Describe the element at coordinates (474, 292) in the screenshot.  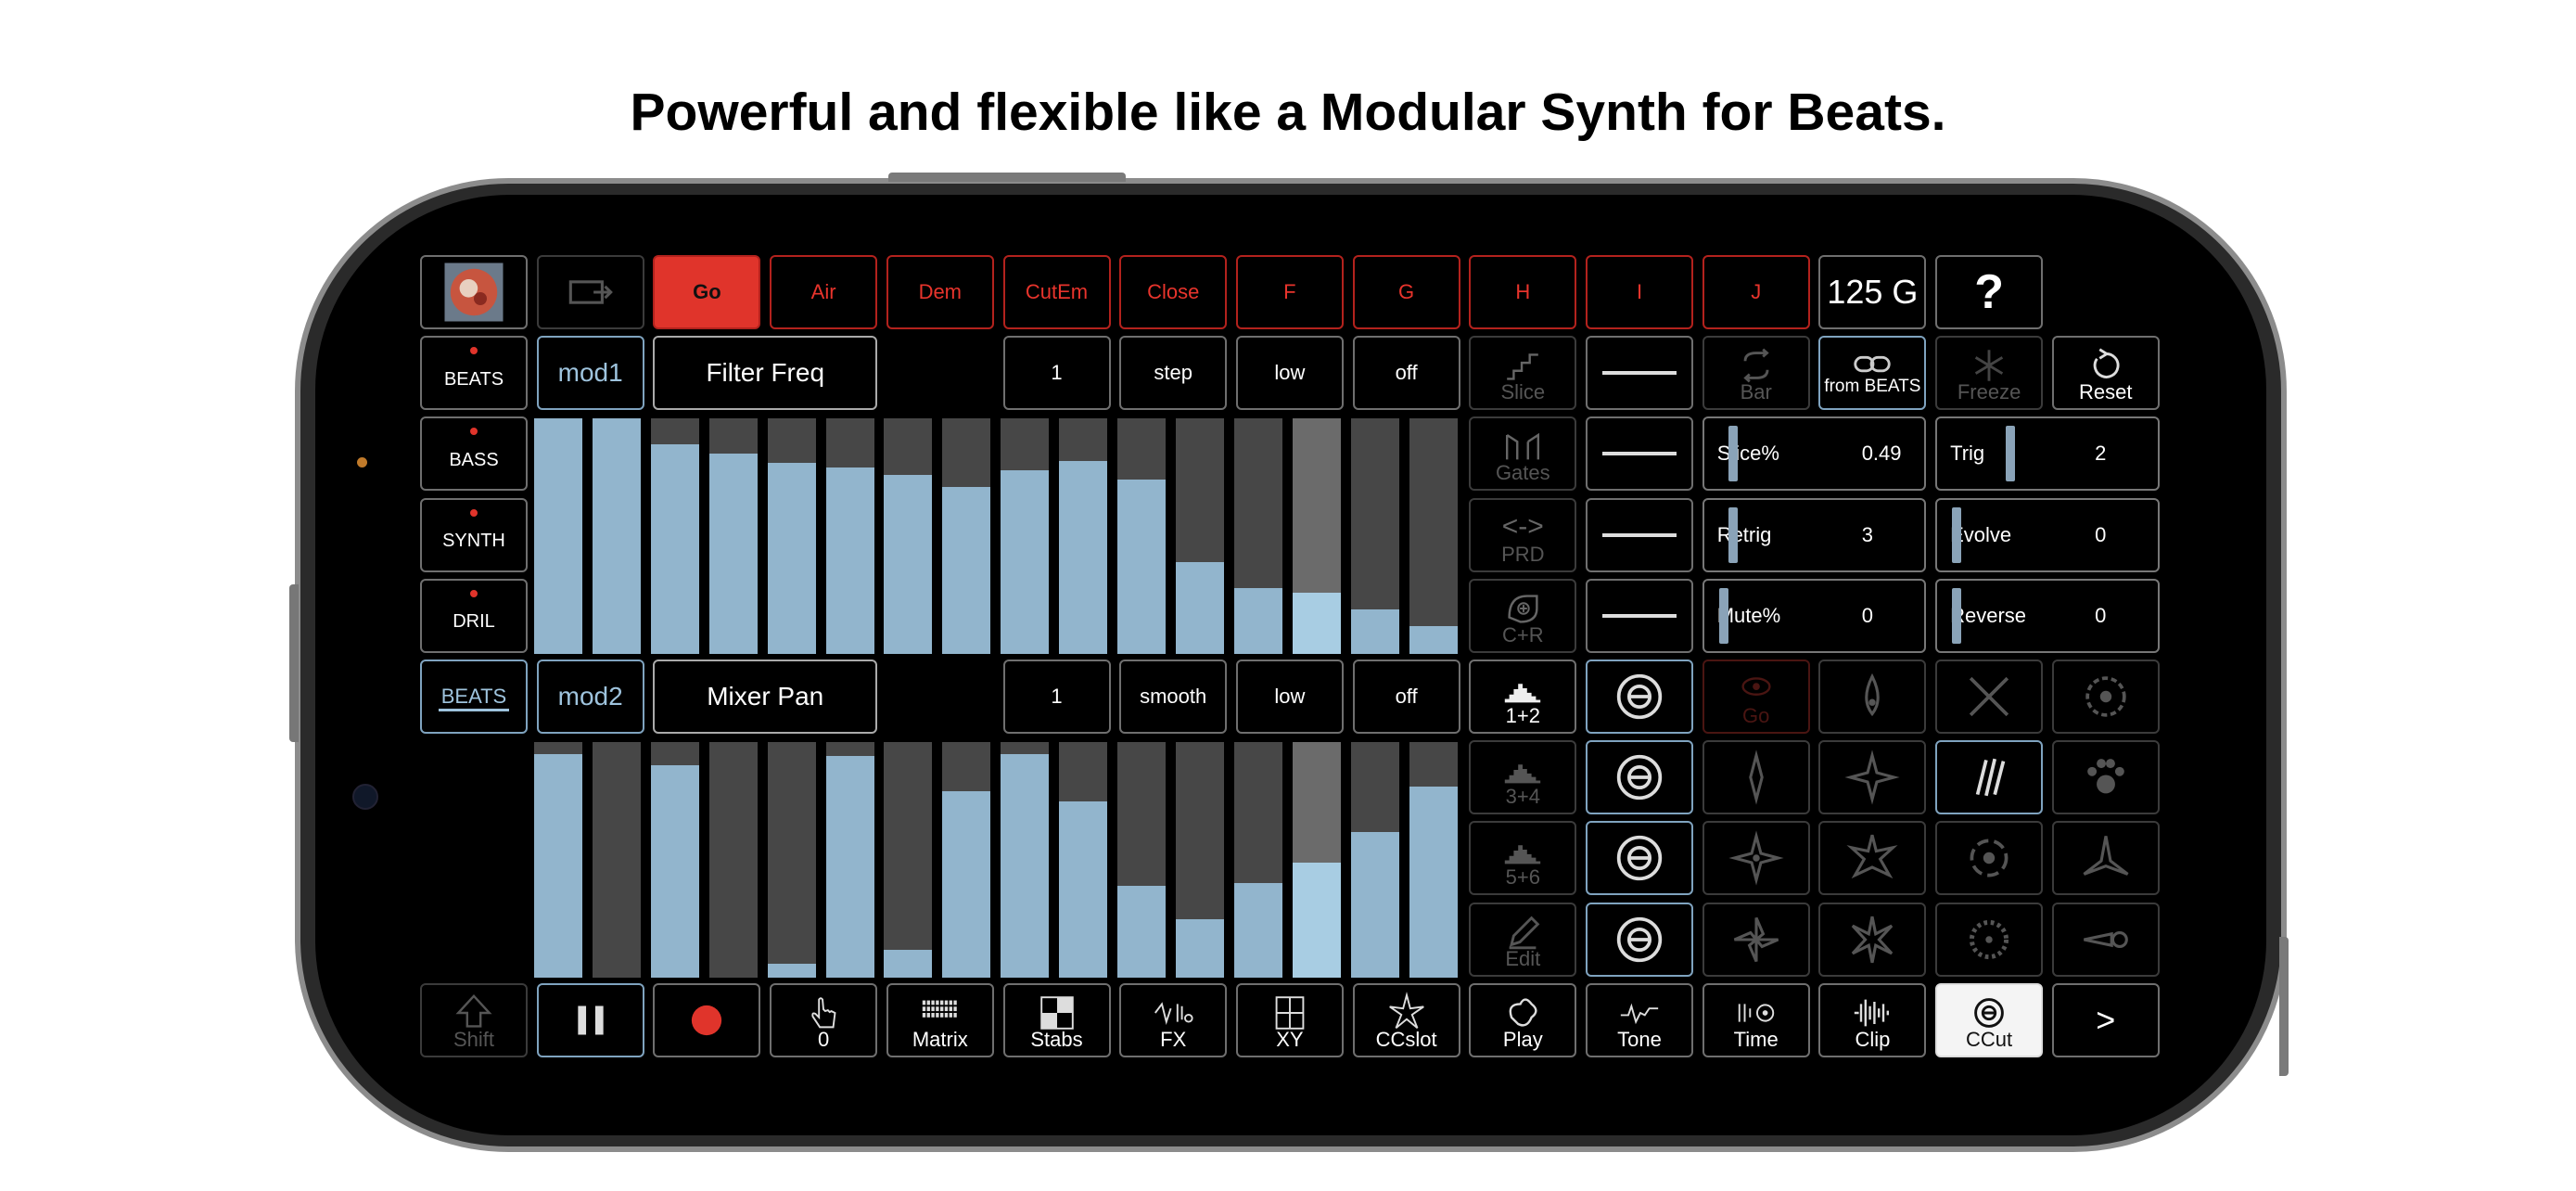
I see `album-art-button` at that location.